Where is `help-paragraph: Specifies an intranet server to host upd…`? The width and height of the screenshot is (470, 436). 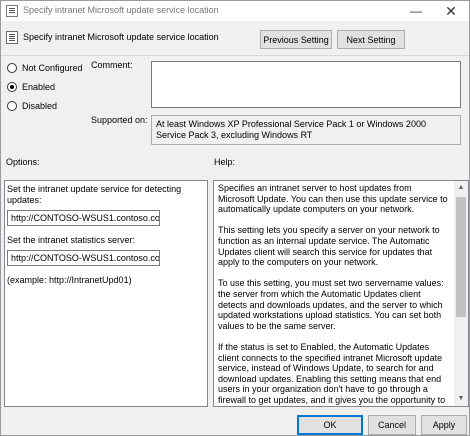 help-paragraph: Specifies an intranet server to host upd… is located at coordinates (333, 199).